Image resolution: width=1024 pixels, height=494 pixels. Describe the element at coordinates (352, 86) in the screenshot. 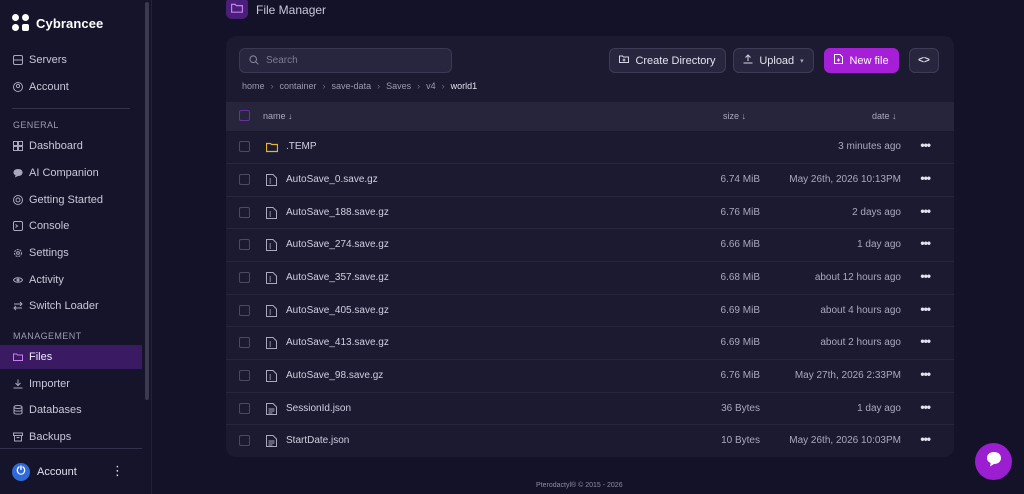

I see `breadcrumb-item-save-data: save-data` at that location.